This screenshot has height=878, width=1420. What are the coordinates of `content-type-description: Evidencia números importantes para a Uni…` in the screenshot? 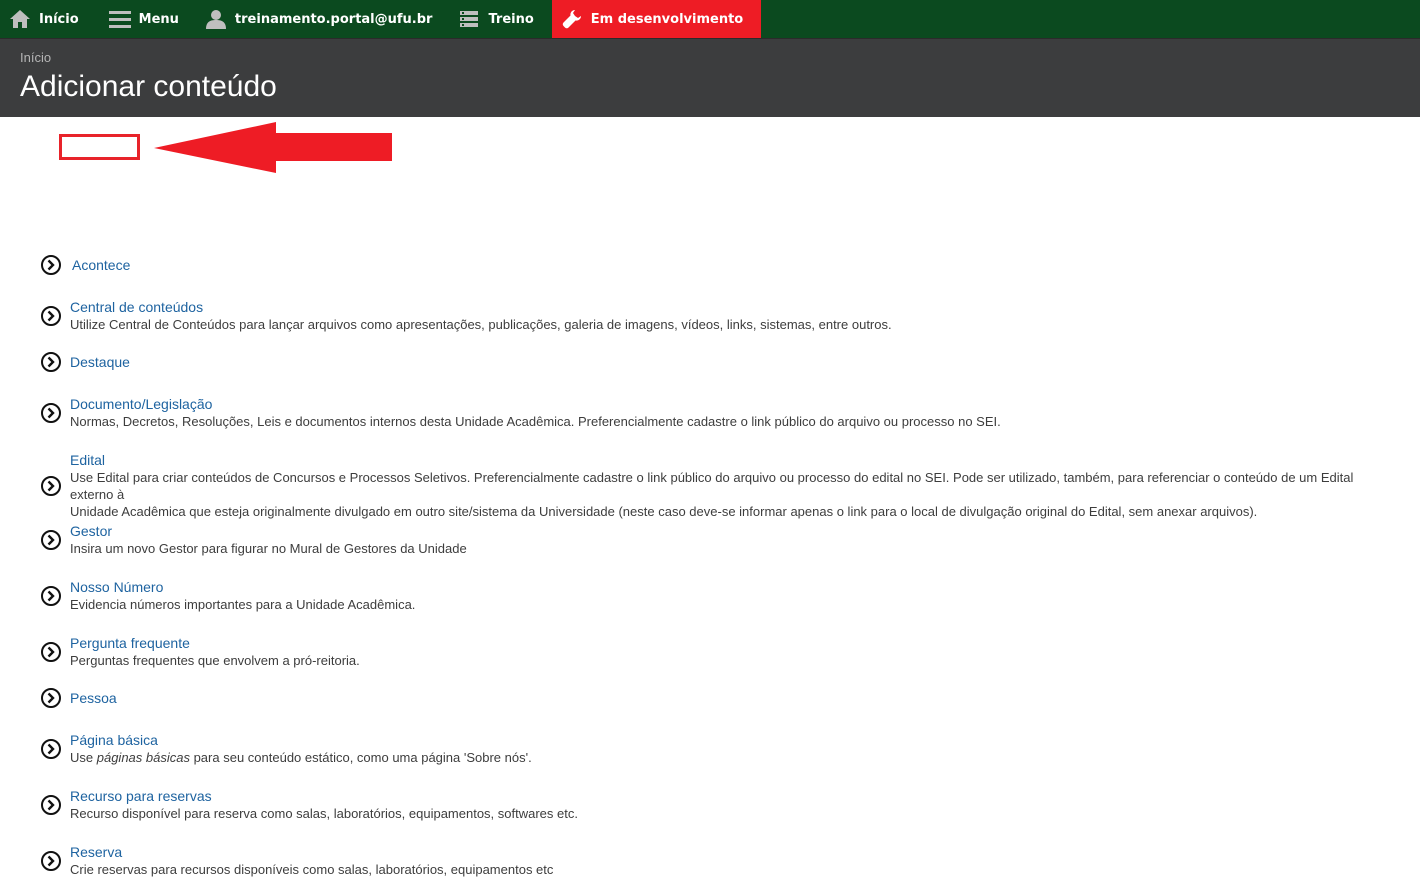 It's located at (243, 604).